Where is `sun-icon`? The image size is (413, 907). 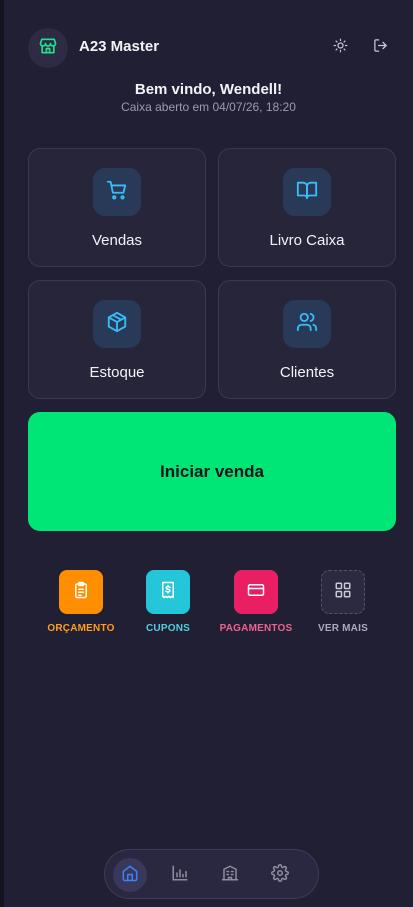 sun-icon is located at coordinates (340, 48).